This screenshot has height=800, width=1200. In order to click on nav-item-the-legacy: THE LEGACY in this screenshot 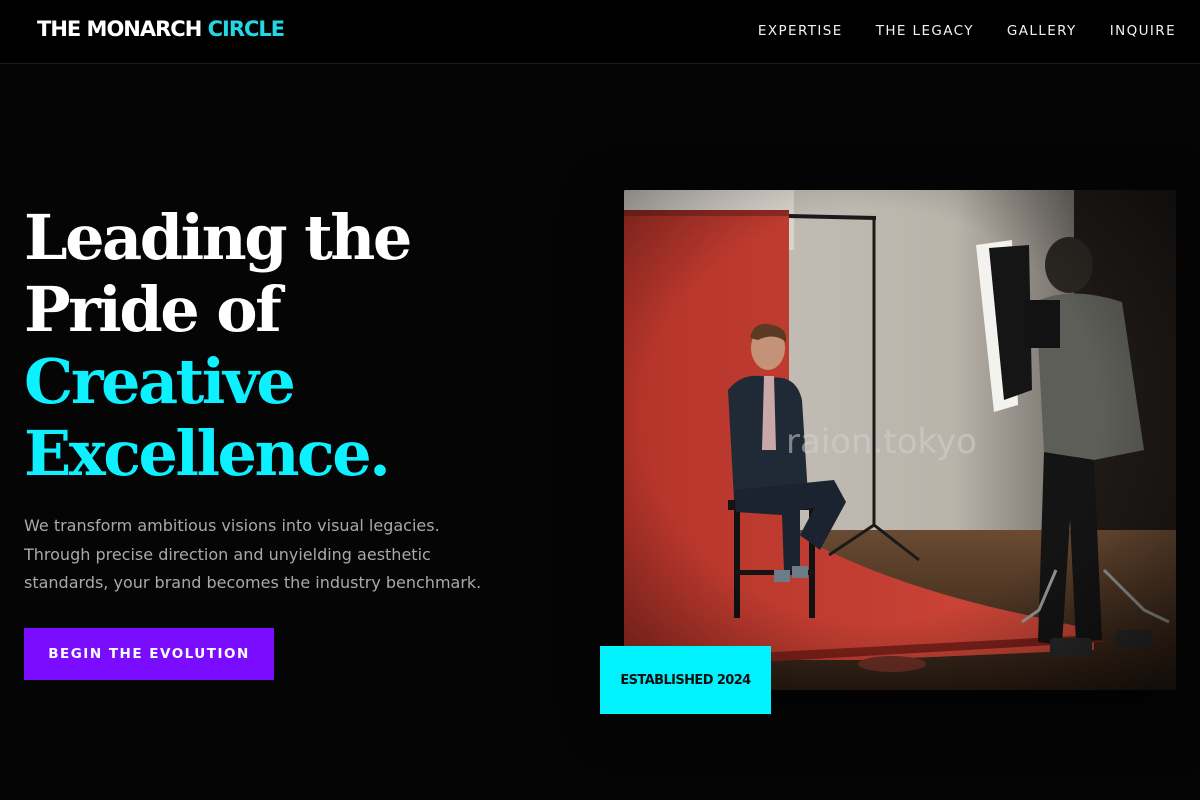, I will do `click(925, 31)`.